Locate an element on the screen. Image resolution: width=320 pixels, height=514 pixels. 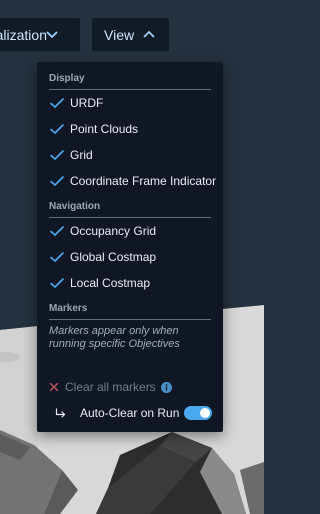
toggle-knob is located at coordinates (205, 413).